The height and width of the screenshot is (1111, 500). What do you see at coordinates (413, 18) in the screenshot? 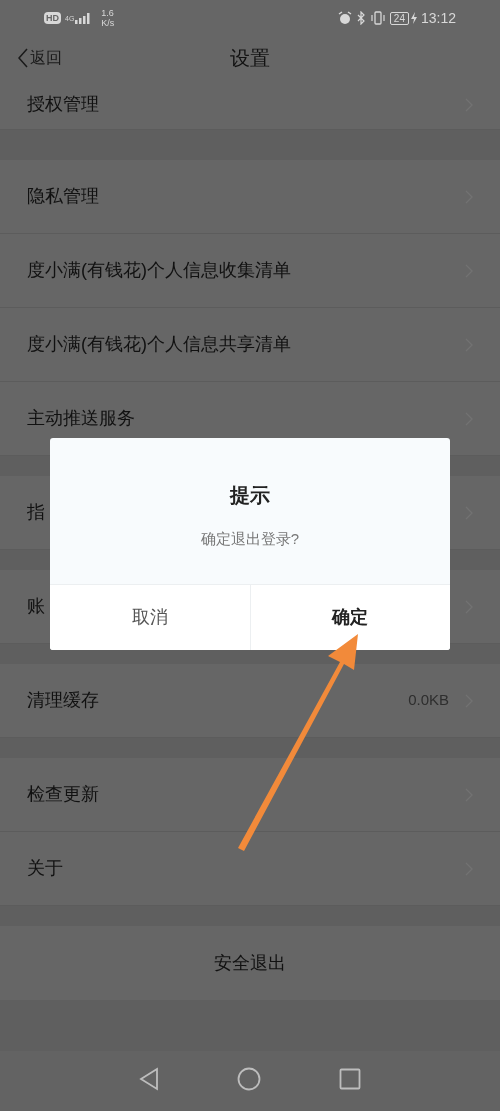
I see `charging-icon` at bounding box center [413, 18].